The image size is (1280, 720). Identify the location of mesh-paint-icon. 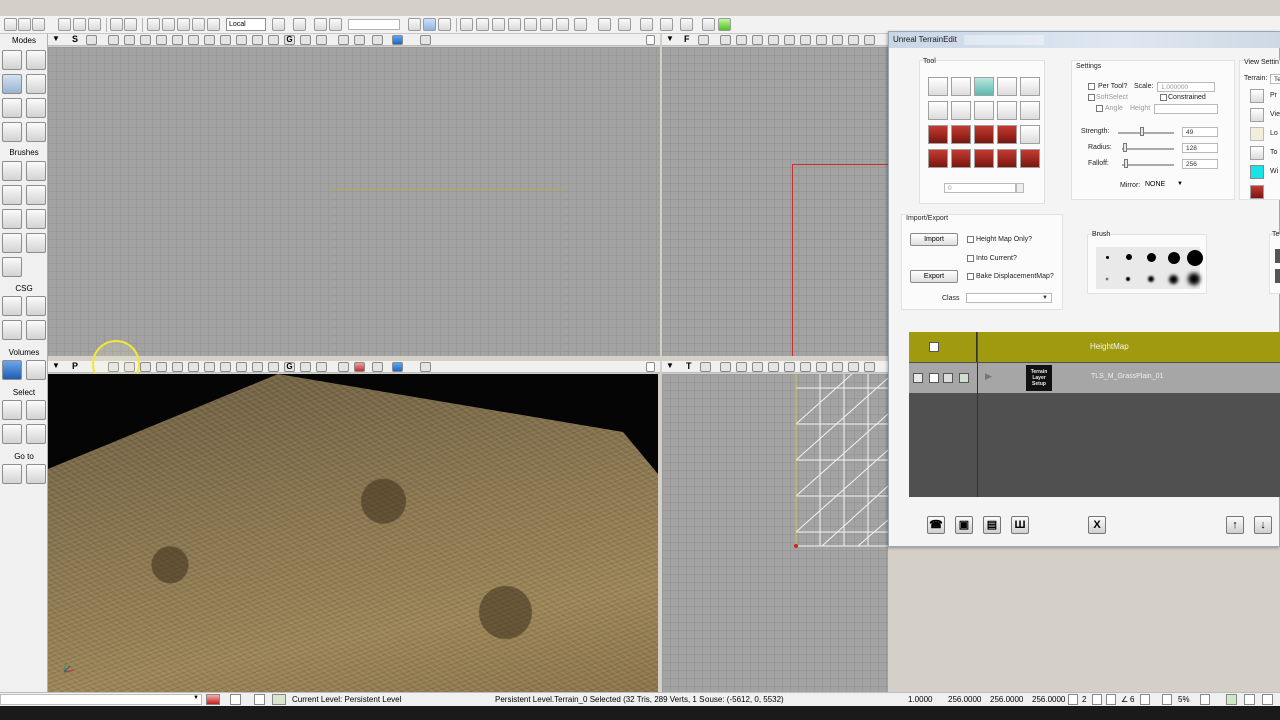
(36, 108).